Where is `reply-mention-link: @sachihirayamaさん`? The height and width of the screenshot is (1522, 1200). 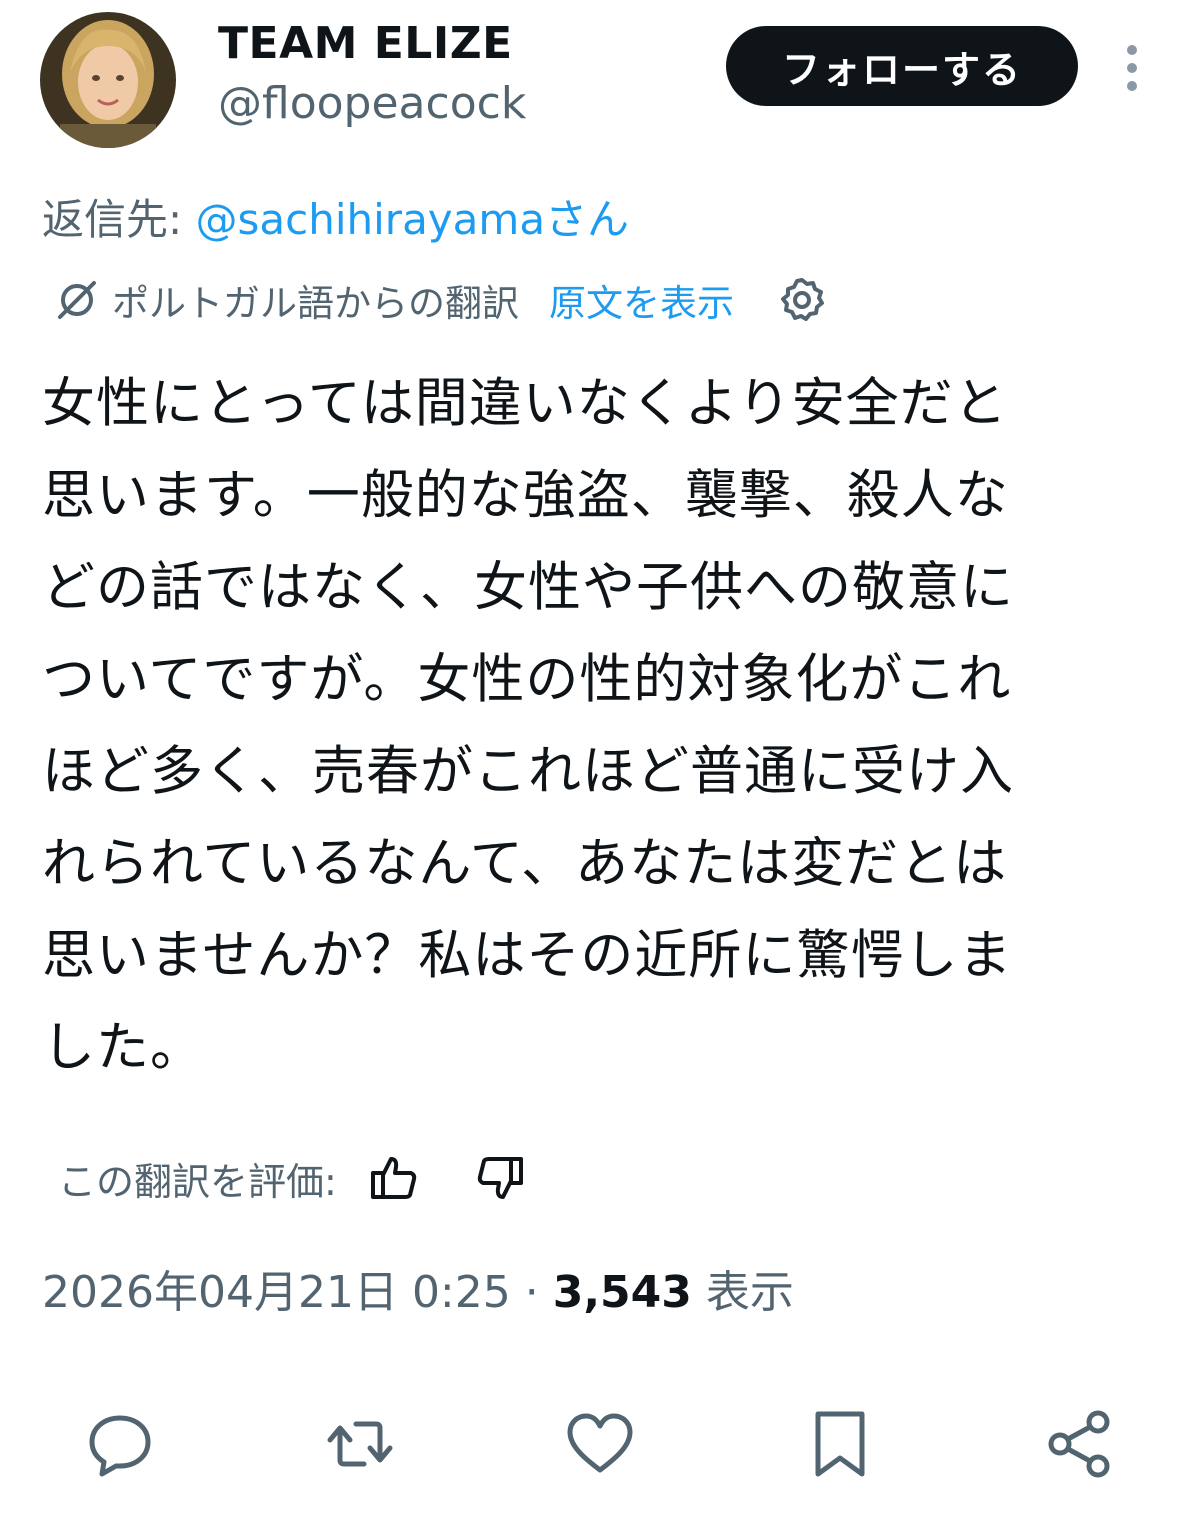
reply-mention-link: @sachihirayamaさん is located at coordinates (413, 219).